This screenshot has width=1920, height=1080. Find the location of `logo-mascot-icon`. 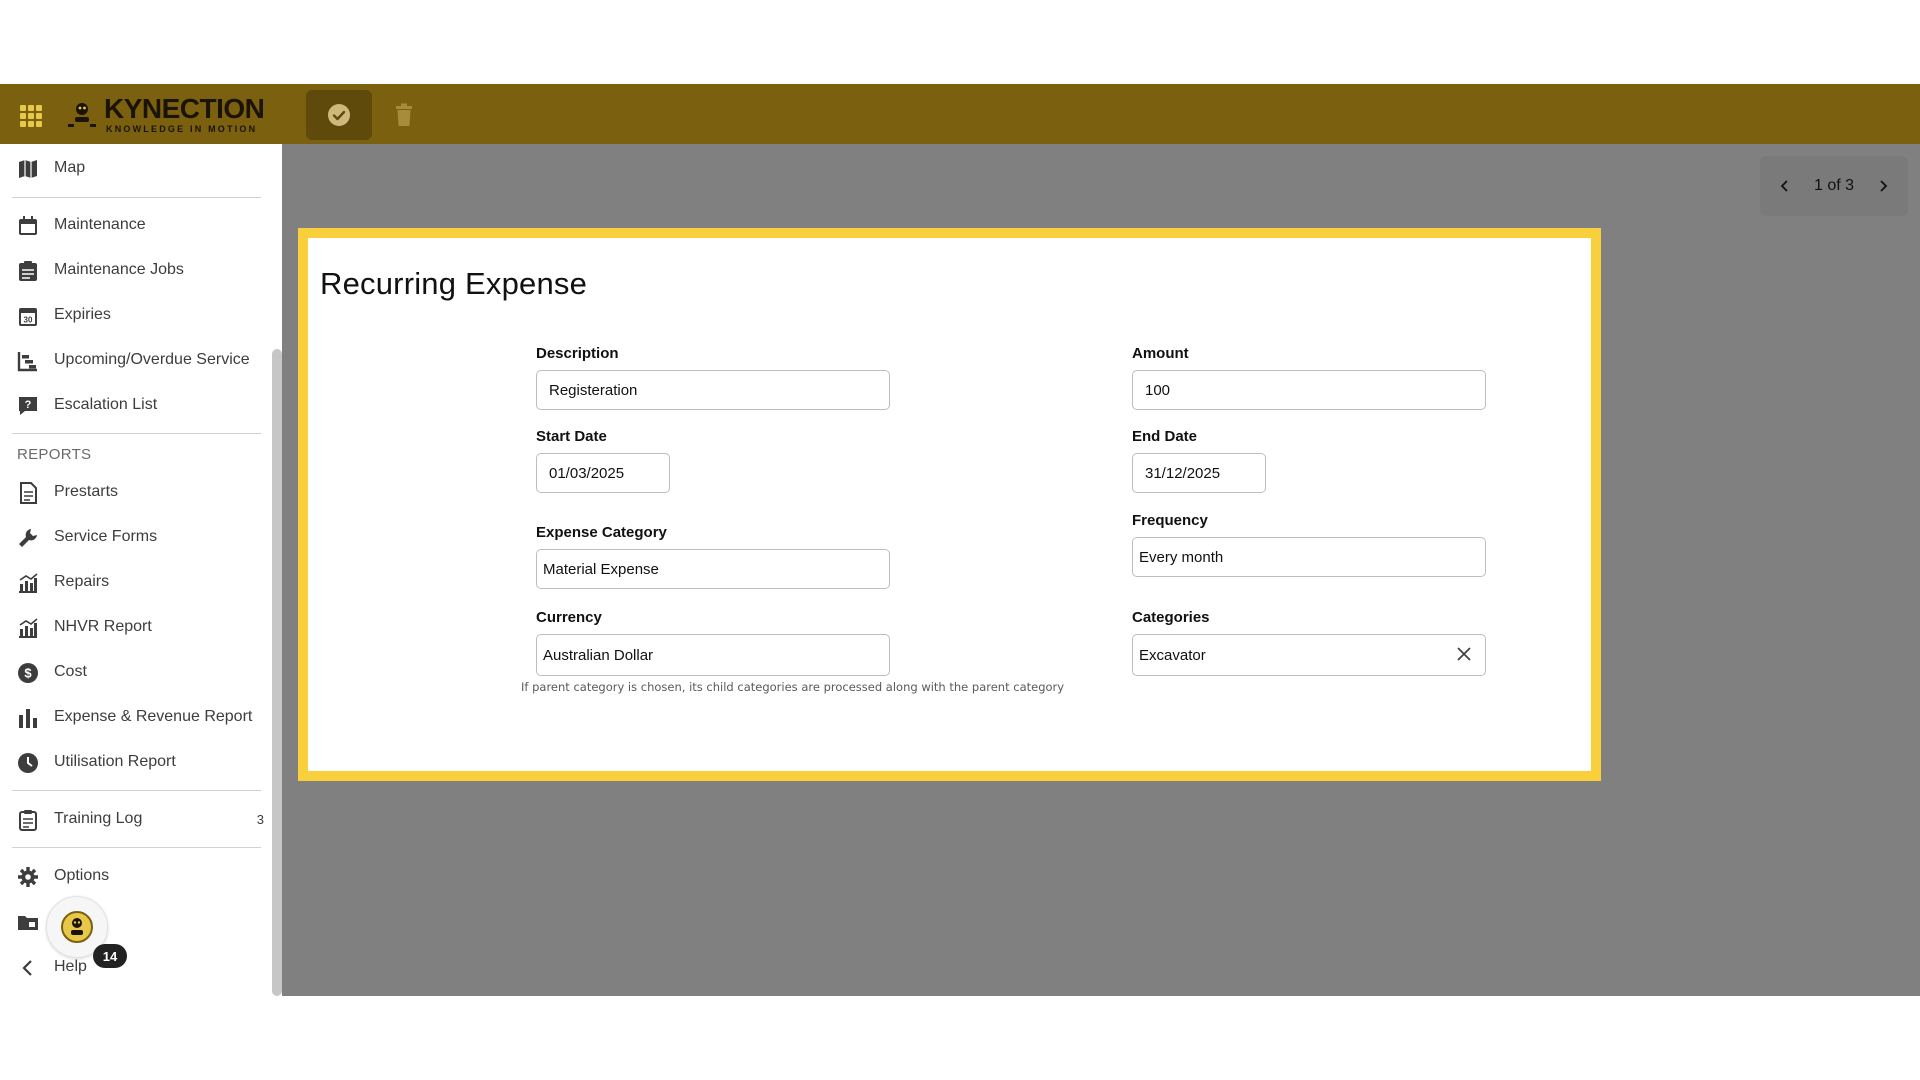

logo-mascot-icon is located at coordinates (82, 115).